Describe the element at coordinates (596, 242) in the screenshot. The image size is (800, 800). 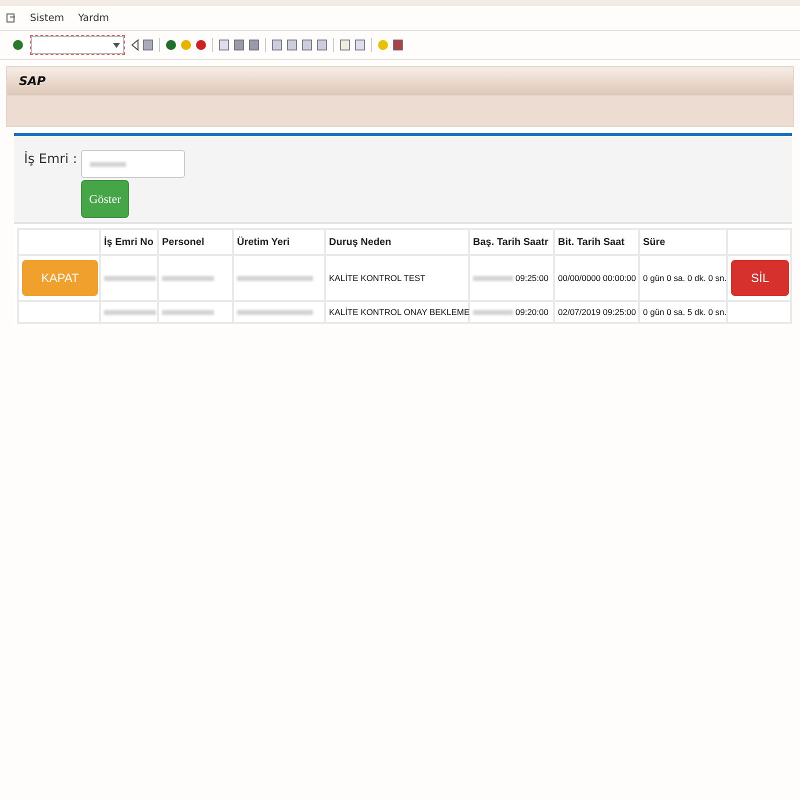
I see `column-header: Bit. Tarih Saat` at that location.